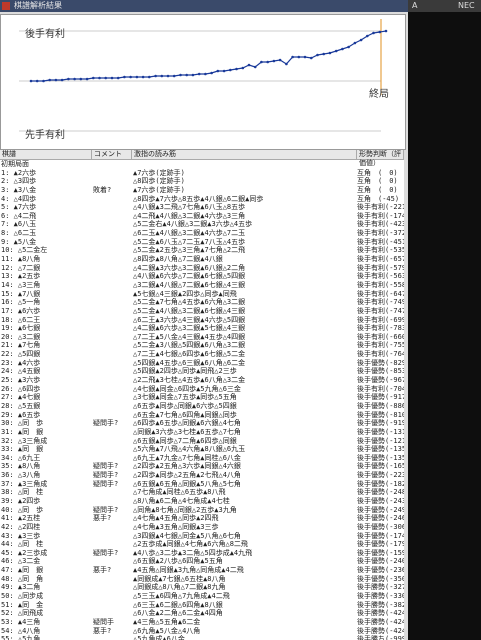 The image size is (481, 640). I want to click on list-item: 16: △5一角 △5二金▲7七角△4五歩▲6六角△3二銀 後手有利(-749), so click(202, 302).